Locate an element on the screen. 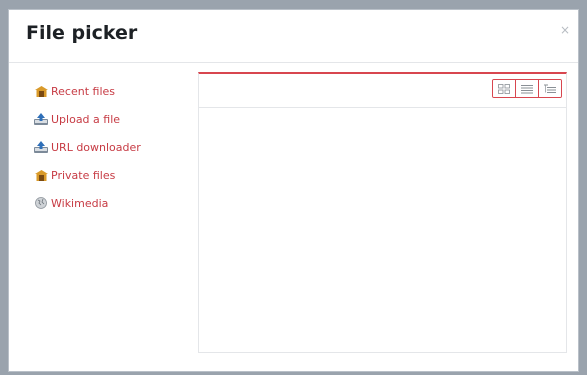 The height and width of the screenshot is (375, 587). browser-toolbar is located at coordinates (382, 91).